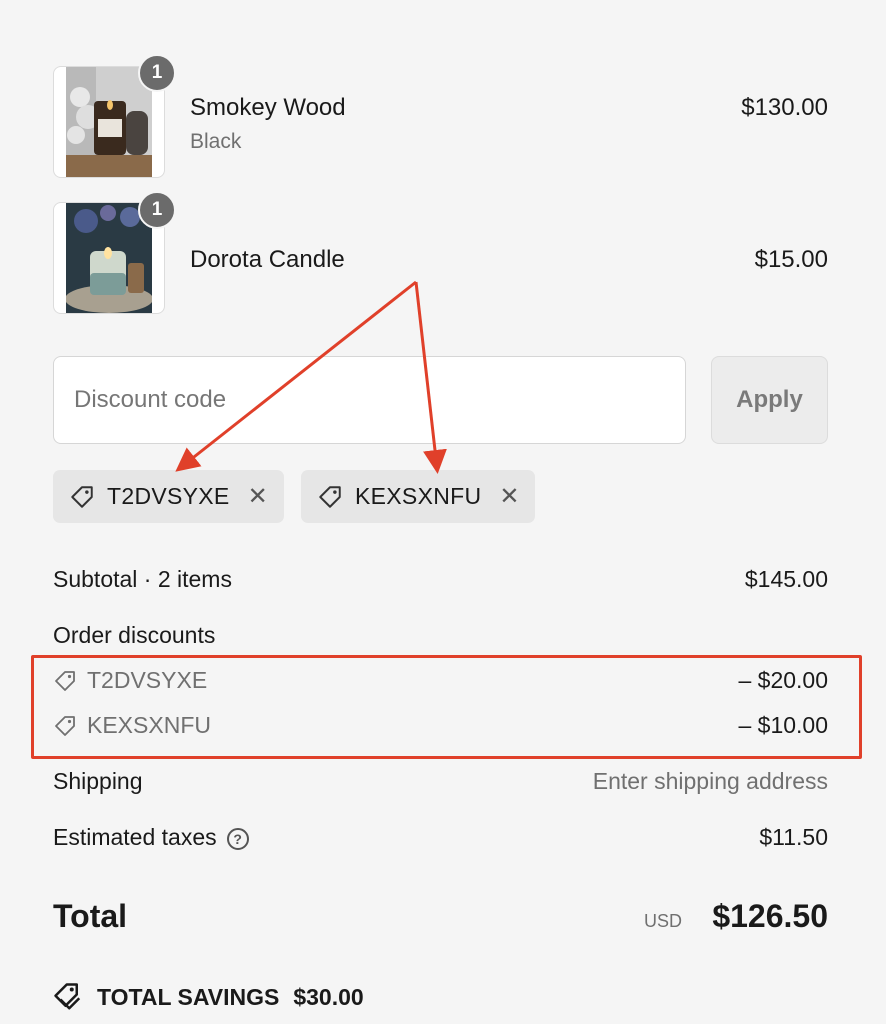  I want to click on currency-code: USD, so click(663, 921).